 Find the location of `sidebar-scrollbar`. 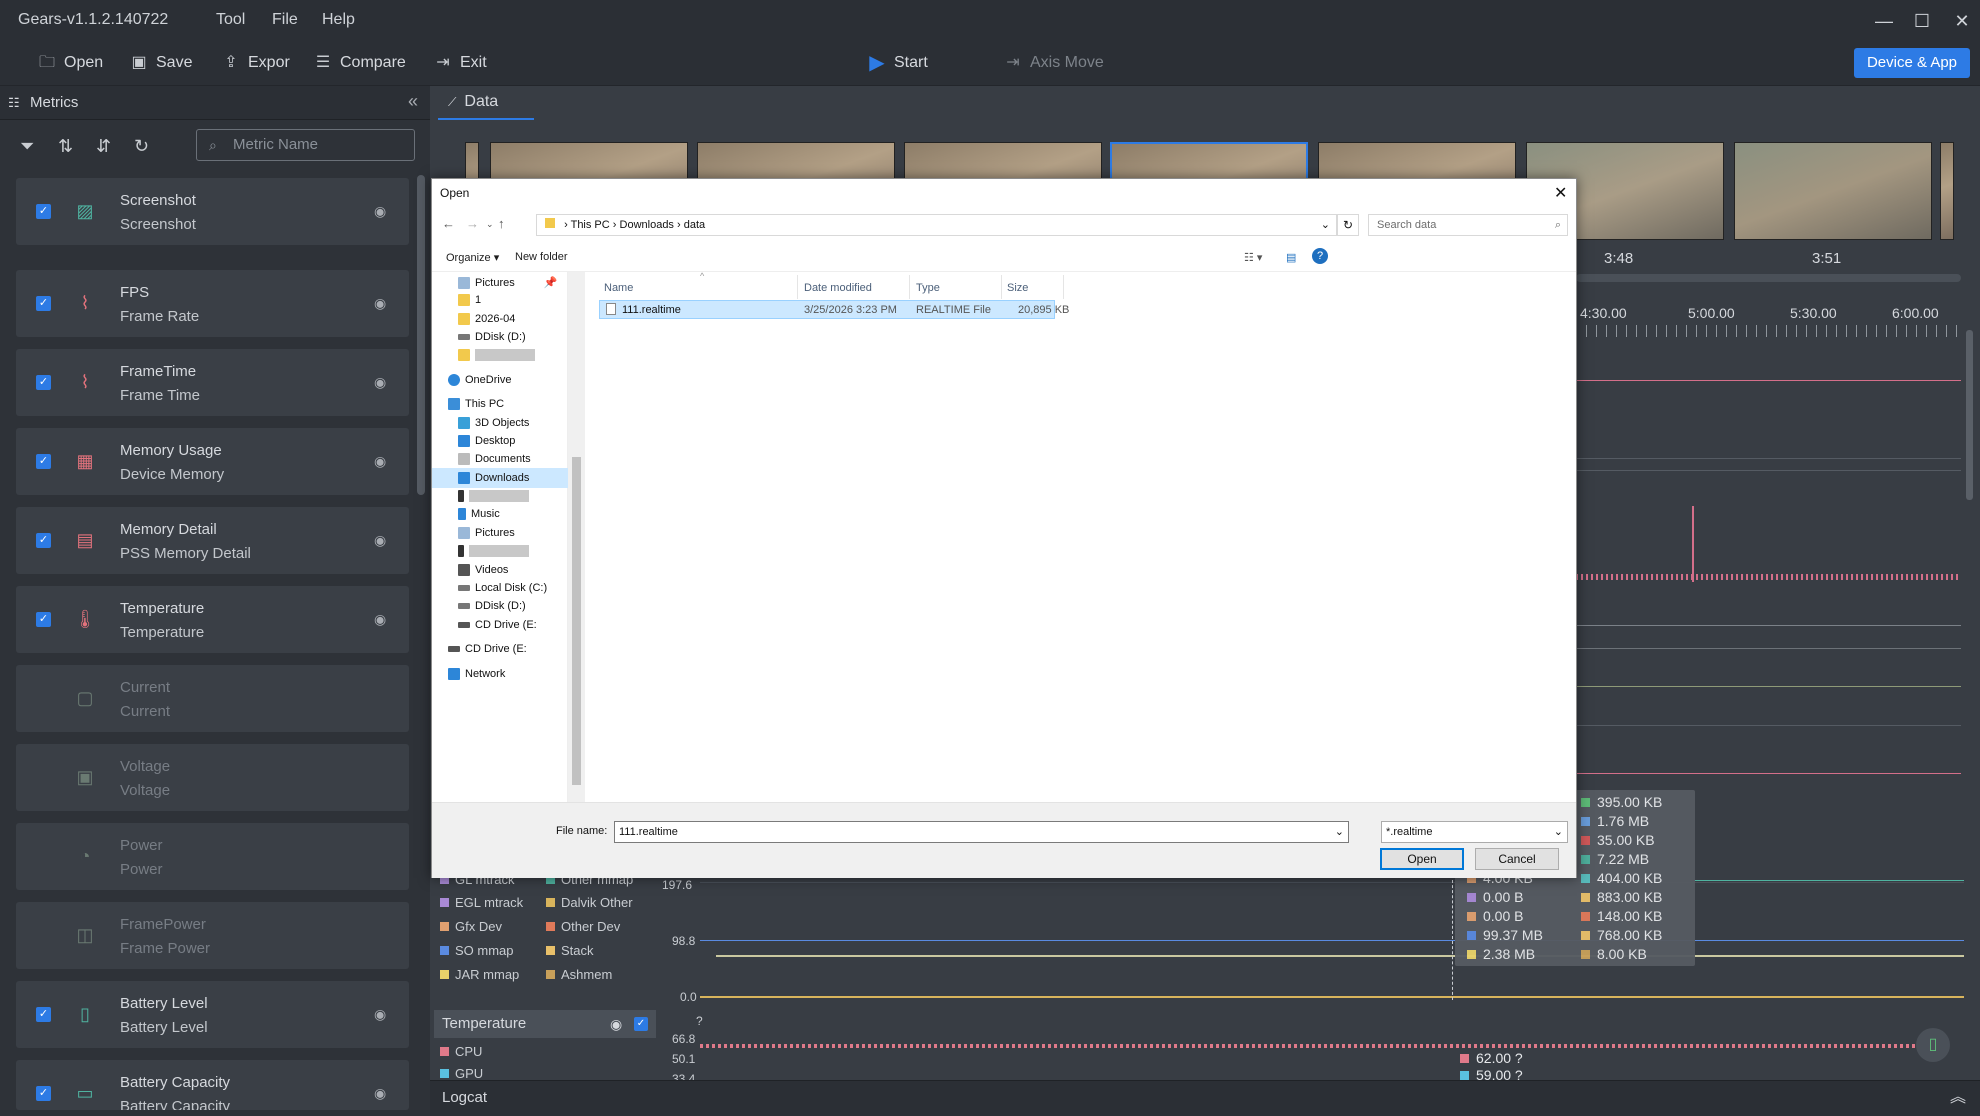

sidebar-scrollbar is located at coordinates (421, 335).